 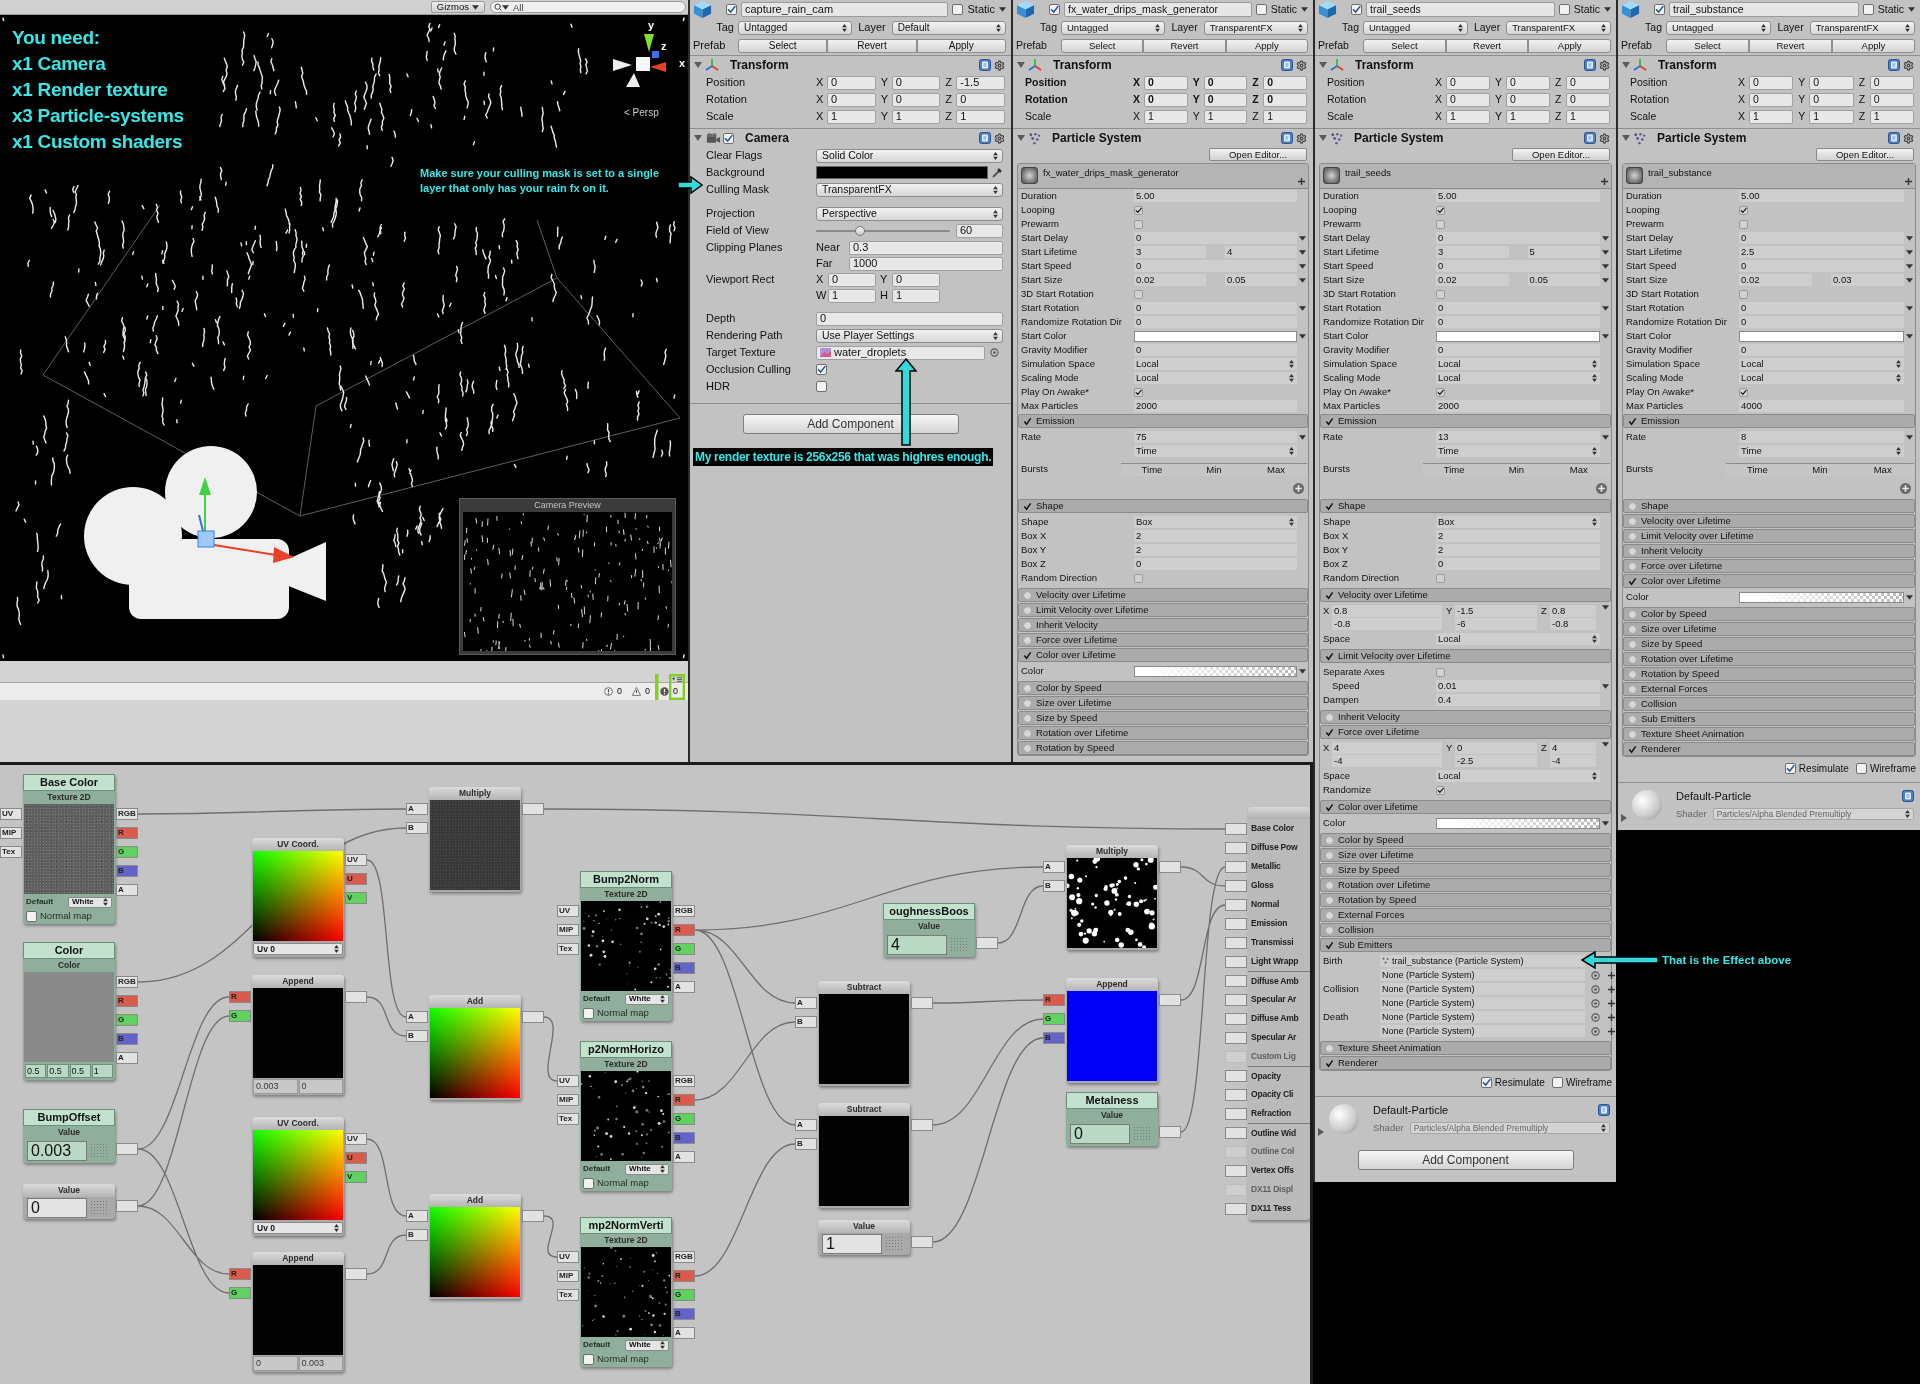 I want to click on axis-gizmo-icon, so click(x=640, y=61).